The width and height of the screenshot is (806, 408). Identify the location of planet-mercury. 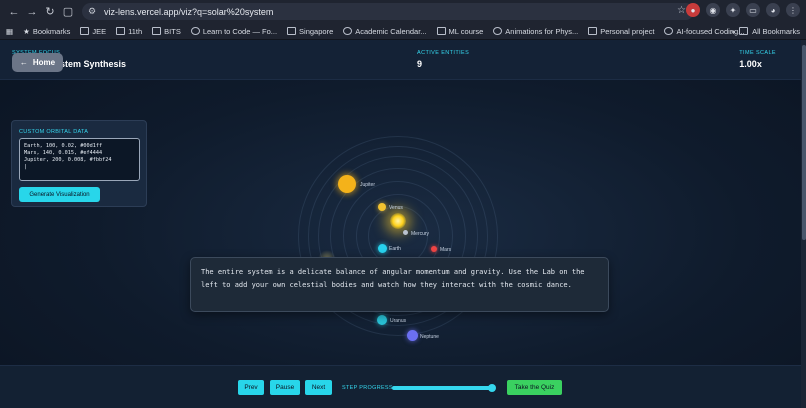
(405, 232).